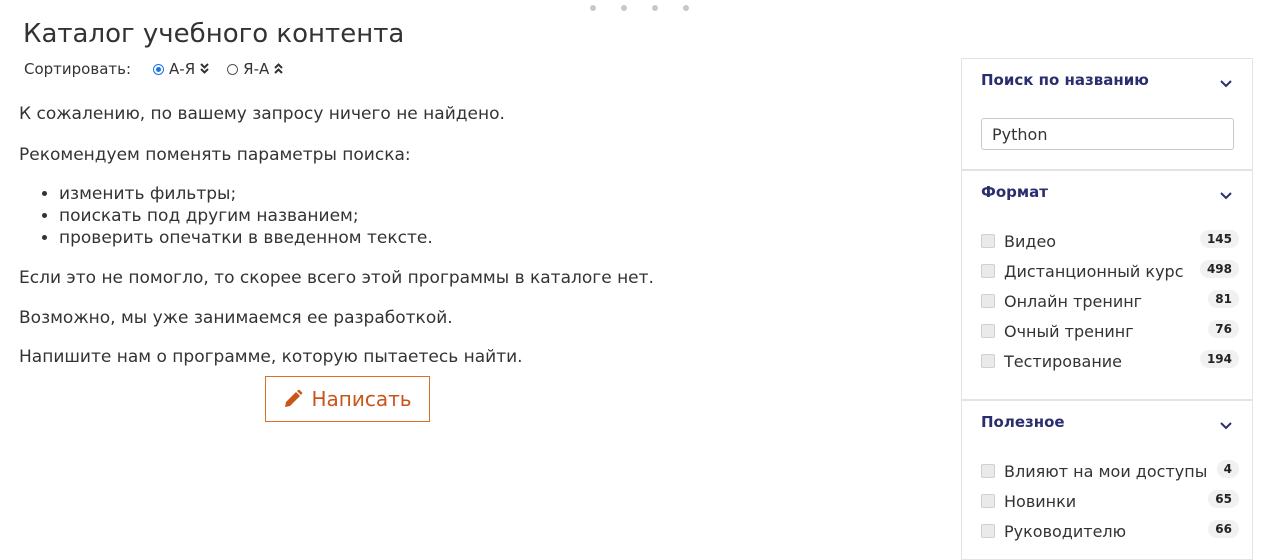 This screenshot has width=1269, height=560. Describe the element at coordinates (78, 69) in the screenshot. I see `sort-label: Сортировать:` at that location.